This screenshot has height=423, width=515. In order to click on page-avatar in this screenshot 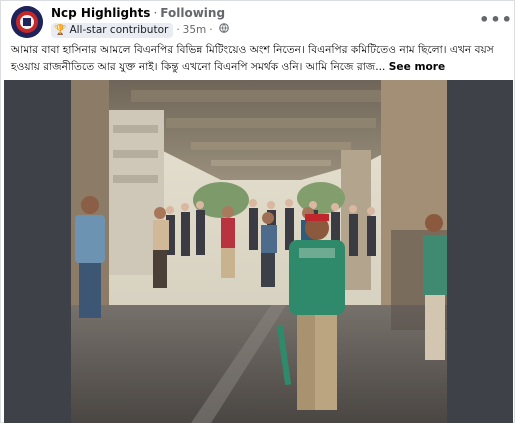, I will do `click(27, 22)`.